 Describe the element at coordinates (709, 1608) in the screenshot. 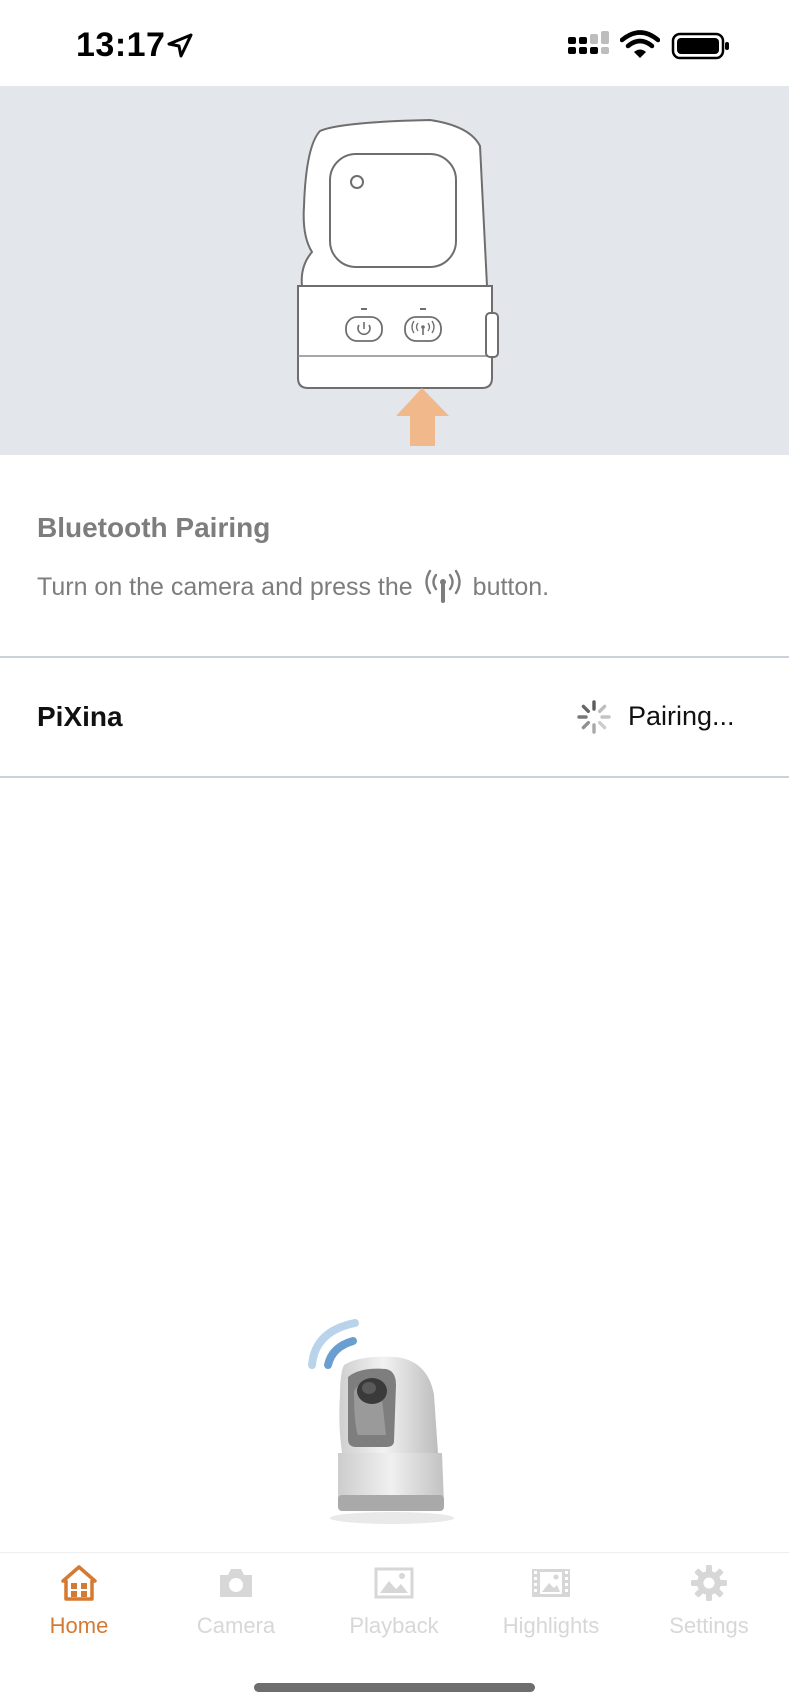

I see `tab-settings: Settings` at that location.